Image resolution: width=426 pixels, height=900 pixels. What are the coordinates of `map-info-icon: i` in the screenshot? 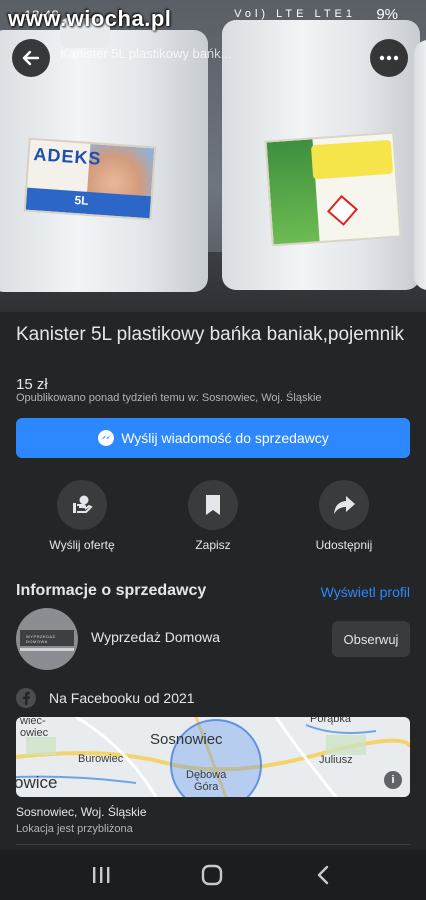 It's located at (393, 780).